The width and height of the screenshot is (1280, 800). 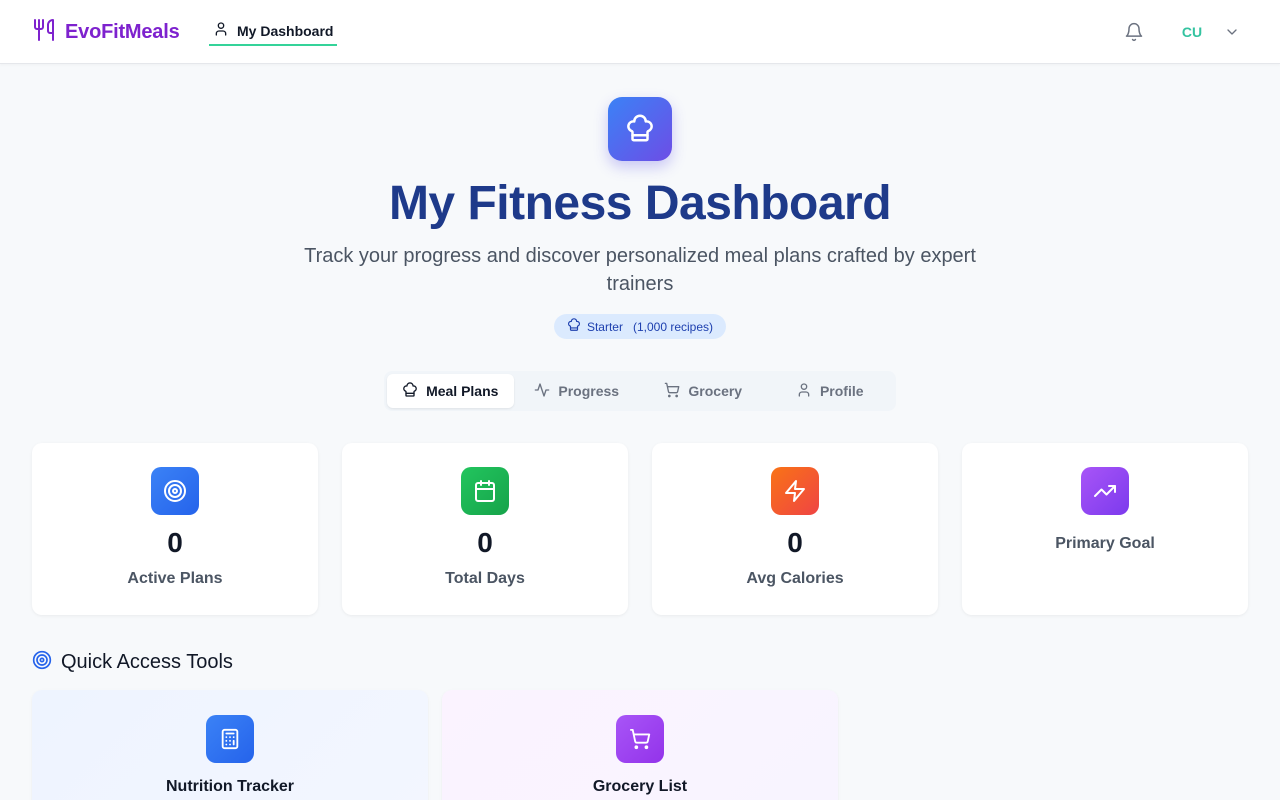 I want to click on tab-grocery: Grocery, so click(x=703, y=391).